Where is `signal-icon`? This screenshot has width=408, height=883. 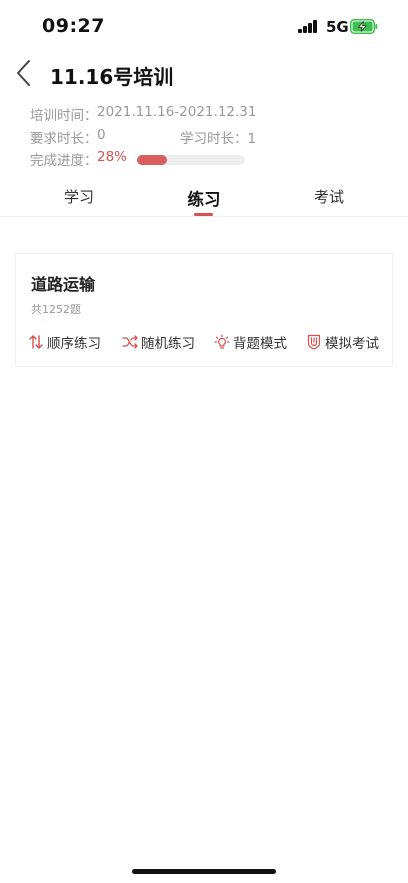 signal-icon is located at coordinates (308, 26).